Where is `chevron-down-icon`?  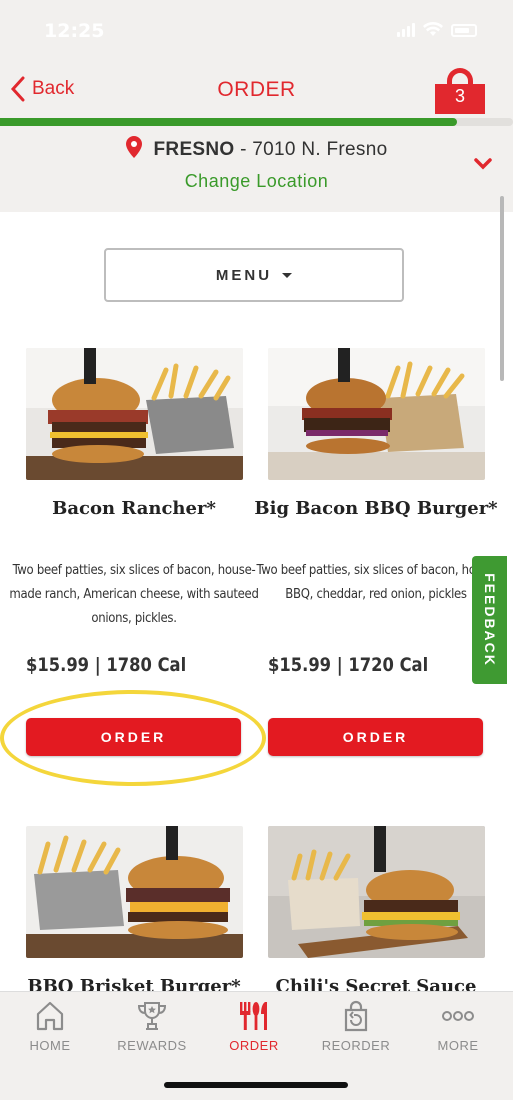 chevron-down-icon is located at coordinates (483, 164).